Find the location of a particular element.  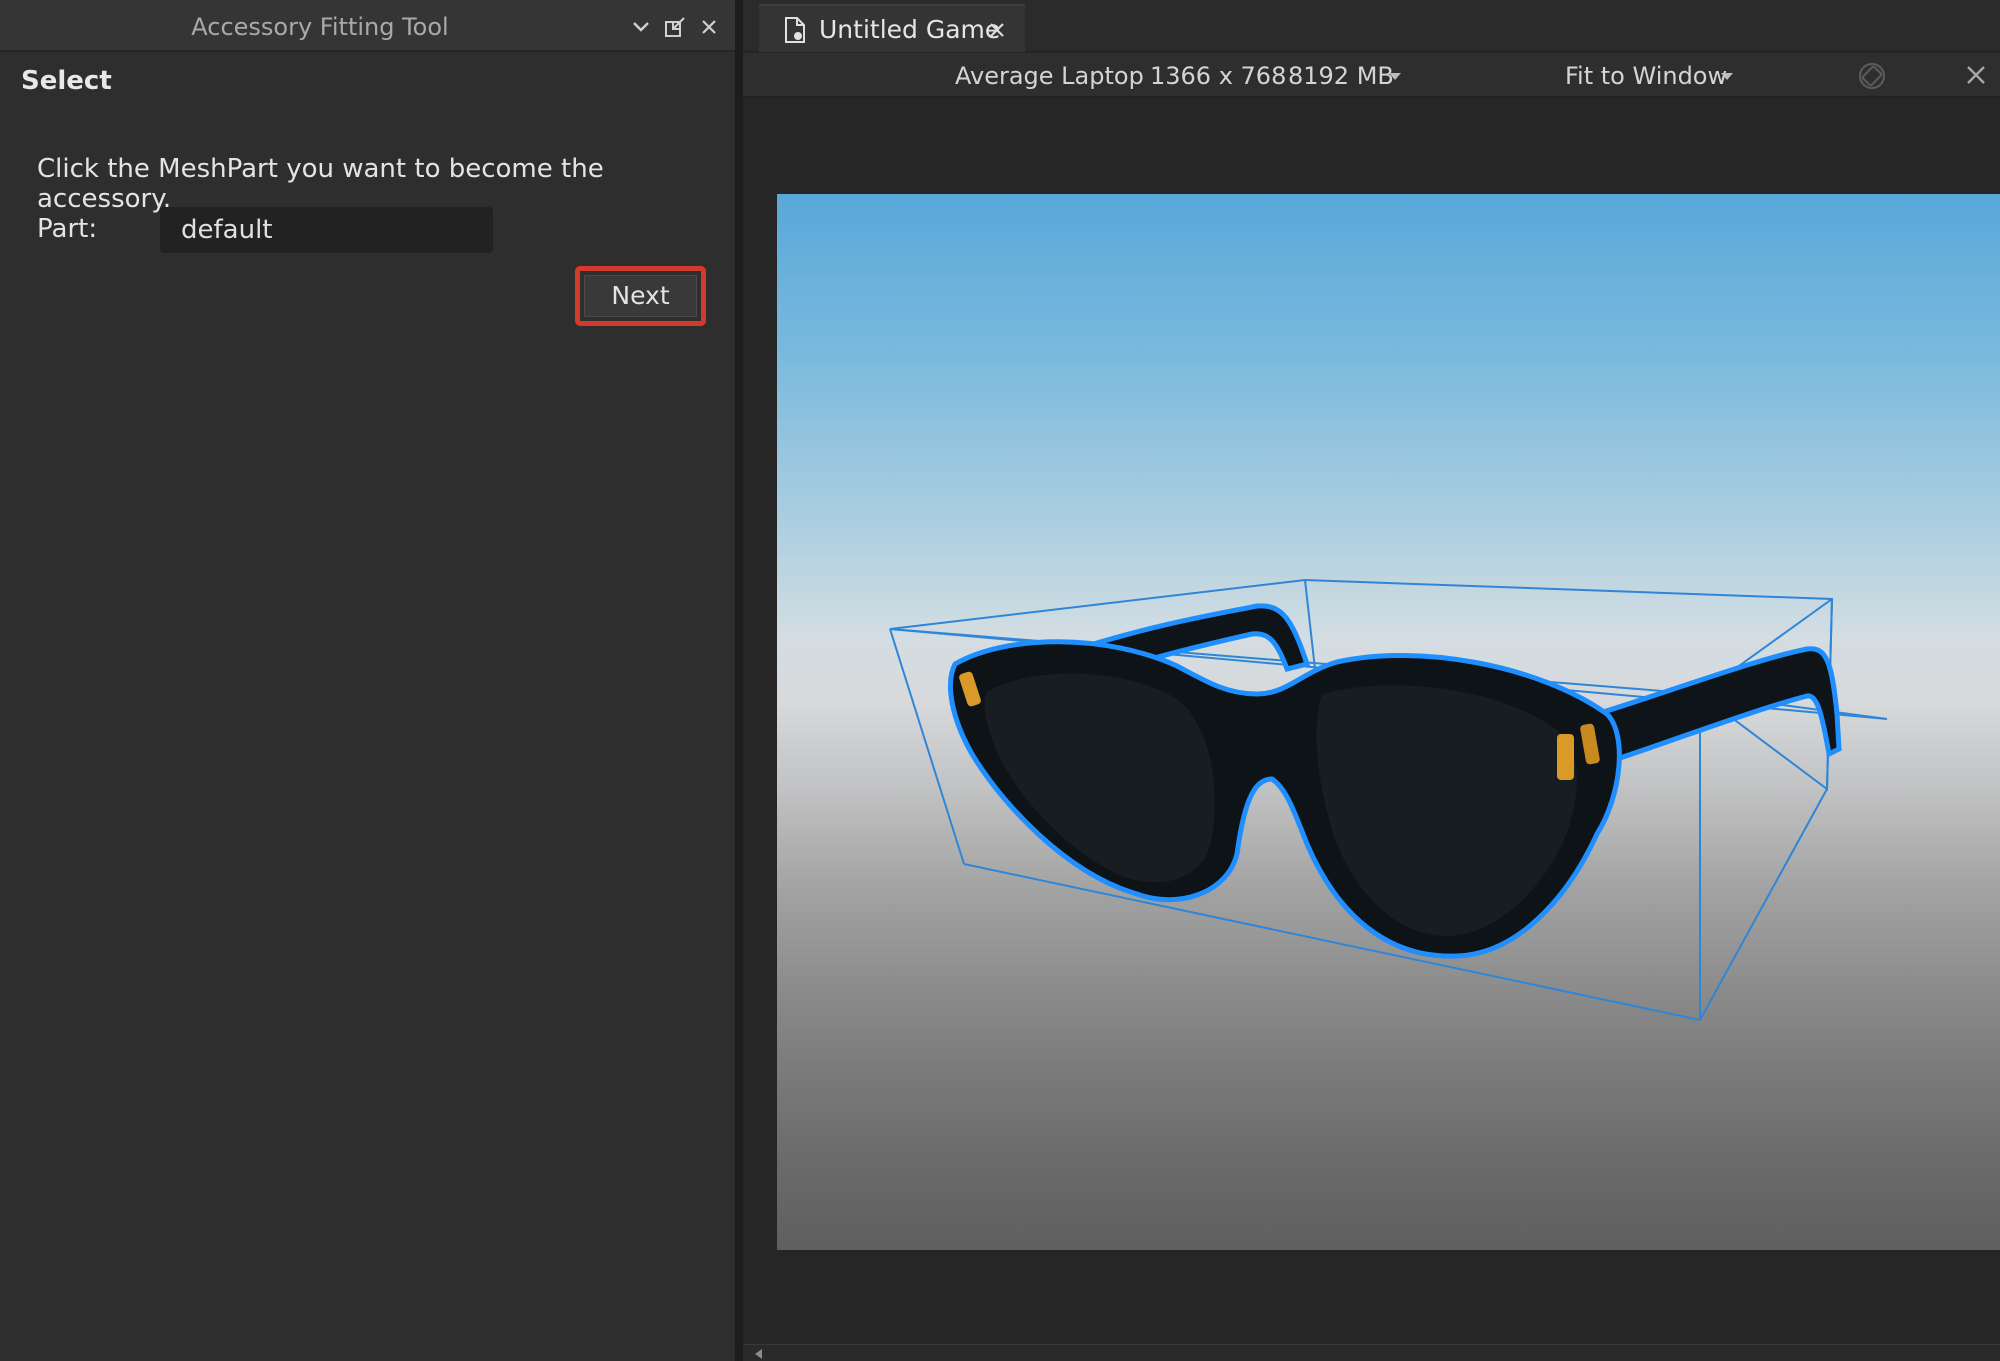

panel-titlebar: Accessory Fitting Tool is located at coordinates (367, 26).